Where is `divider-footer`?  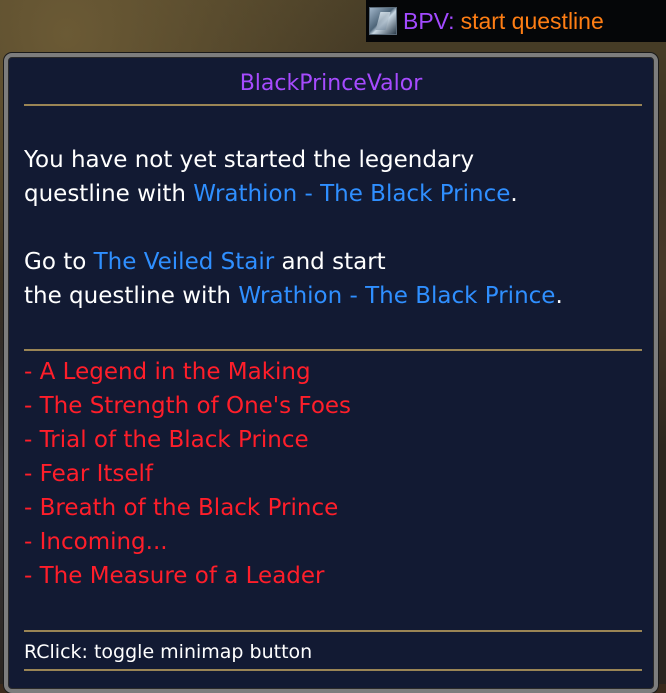 divider-footer is located at coordinates (333, 670).